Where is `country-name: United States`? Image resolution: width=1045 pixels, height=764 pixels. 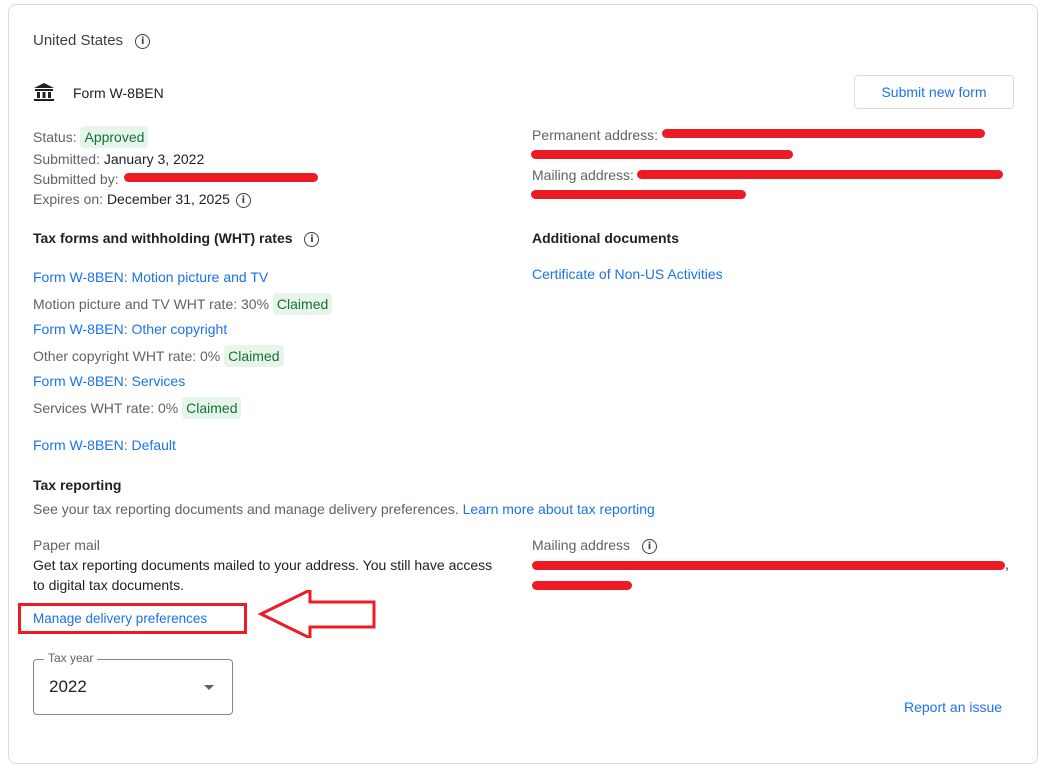
country-name: United States is located at coordinates (78, 40).